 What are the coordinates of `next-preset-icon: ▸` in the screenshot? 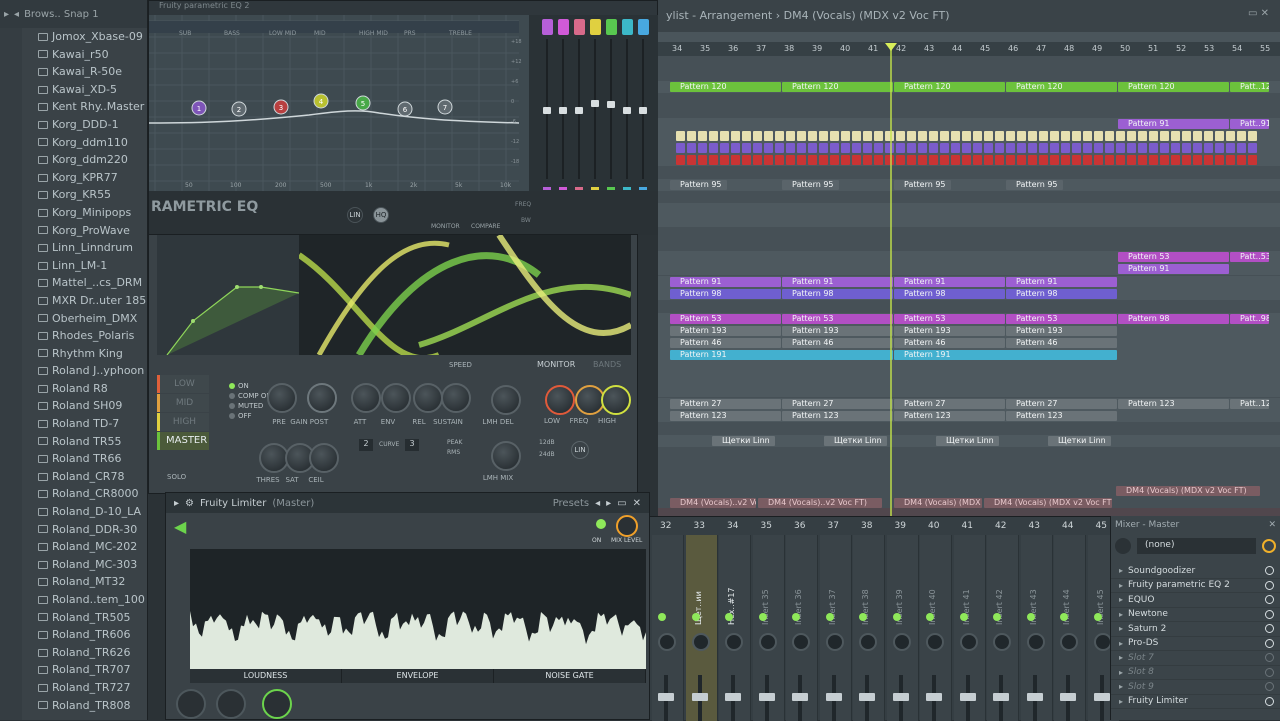 It's located at (608, 503).